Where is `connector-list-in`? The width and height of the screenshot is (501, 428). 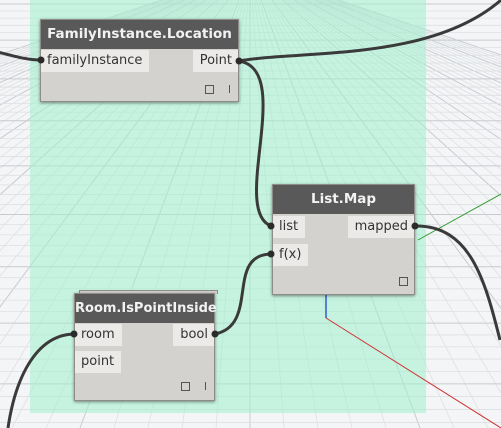 connector-list-in is located at coordinates (271, 226).